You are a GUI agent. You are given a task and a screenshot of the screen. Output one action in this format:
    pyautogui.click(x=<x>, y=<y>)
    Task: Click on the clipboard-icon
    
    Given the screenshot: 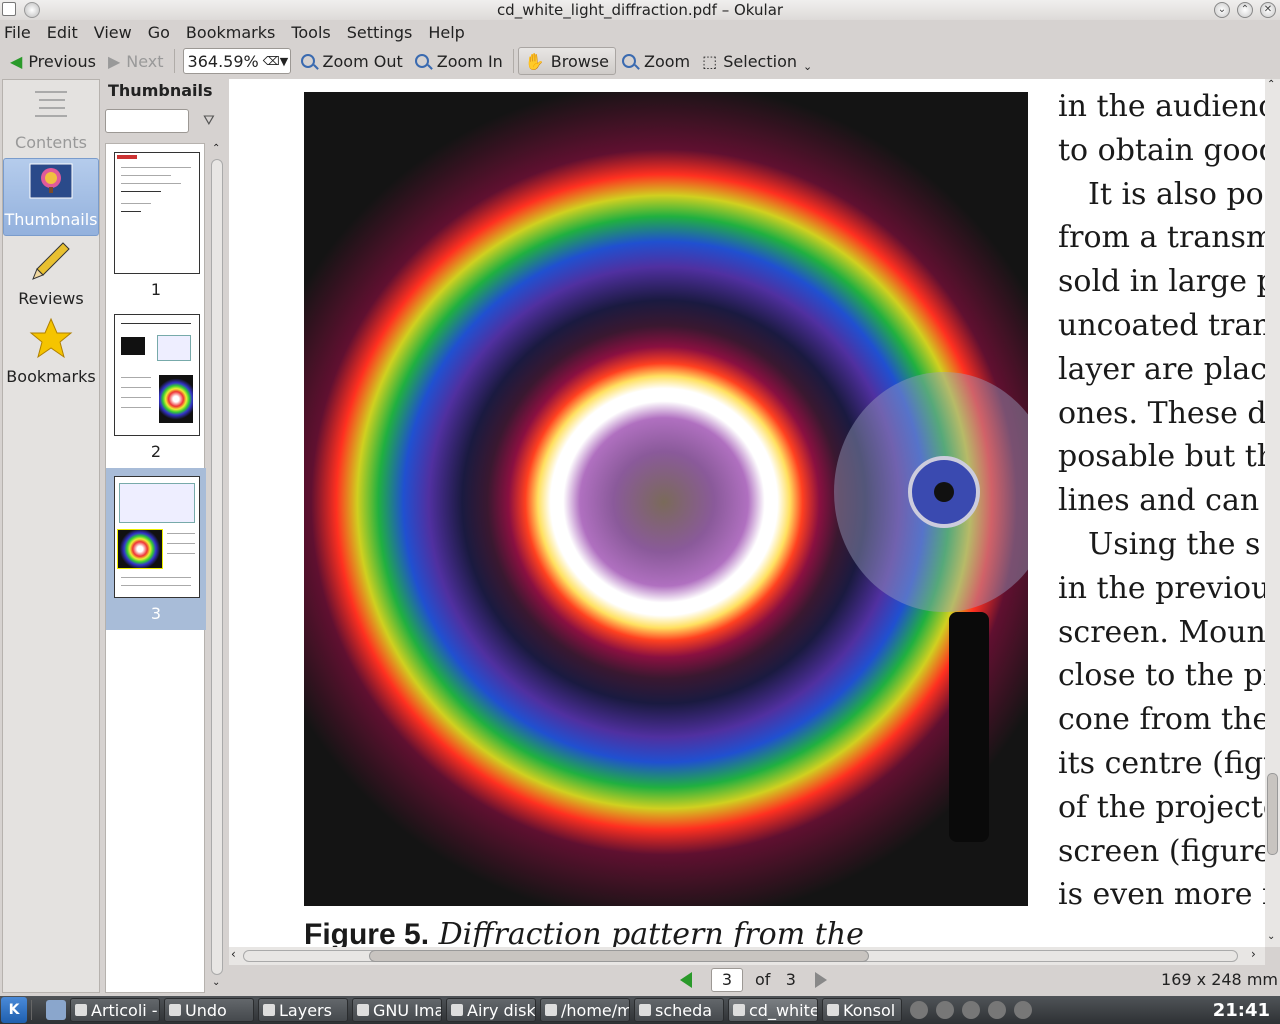 What is the action you would take?
    pyautogui.click(x=971, y=1010)
    